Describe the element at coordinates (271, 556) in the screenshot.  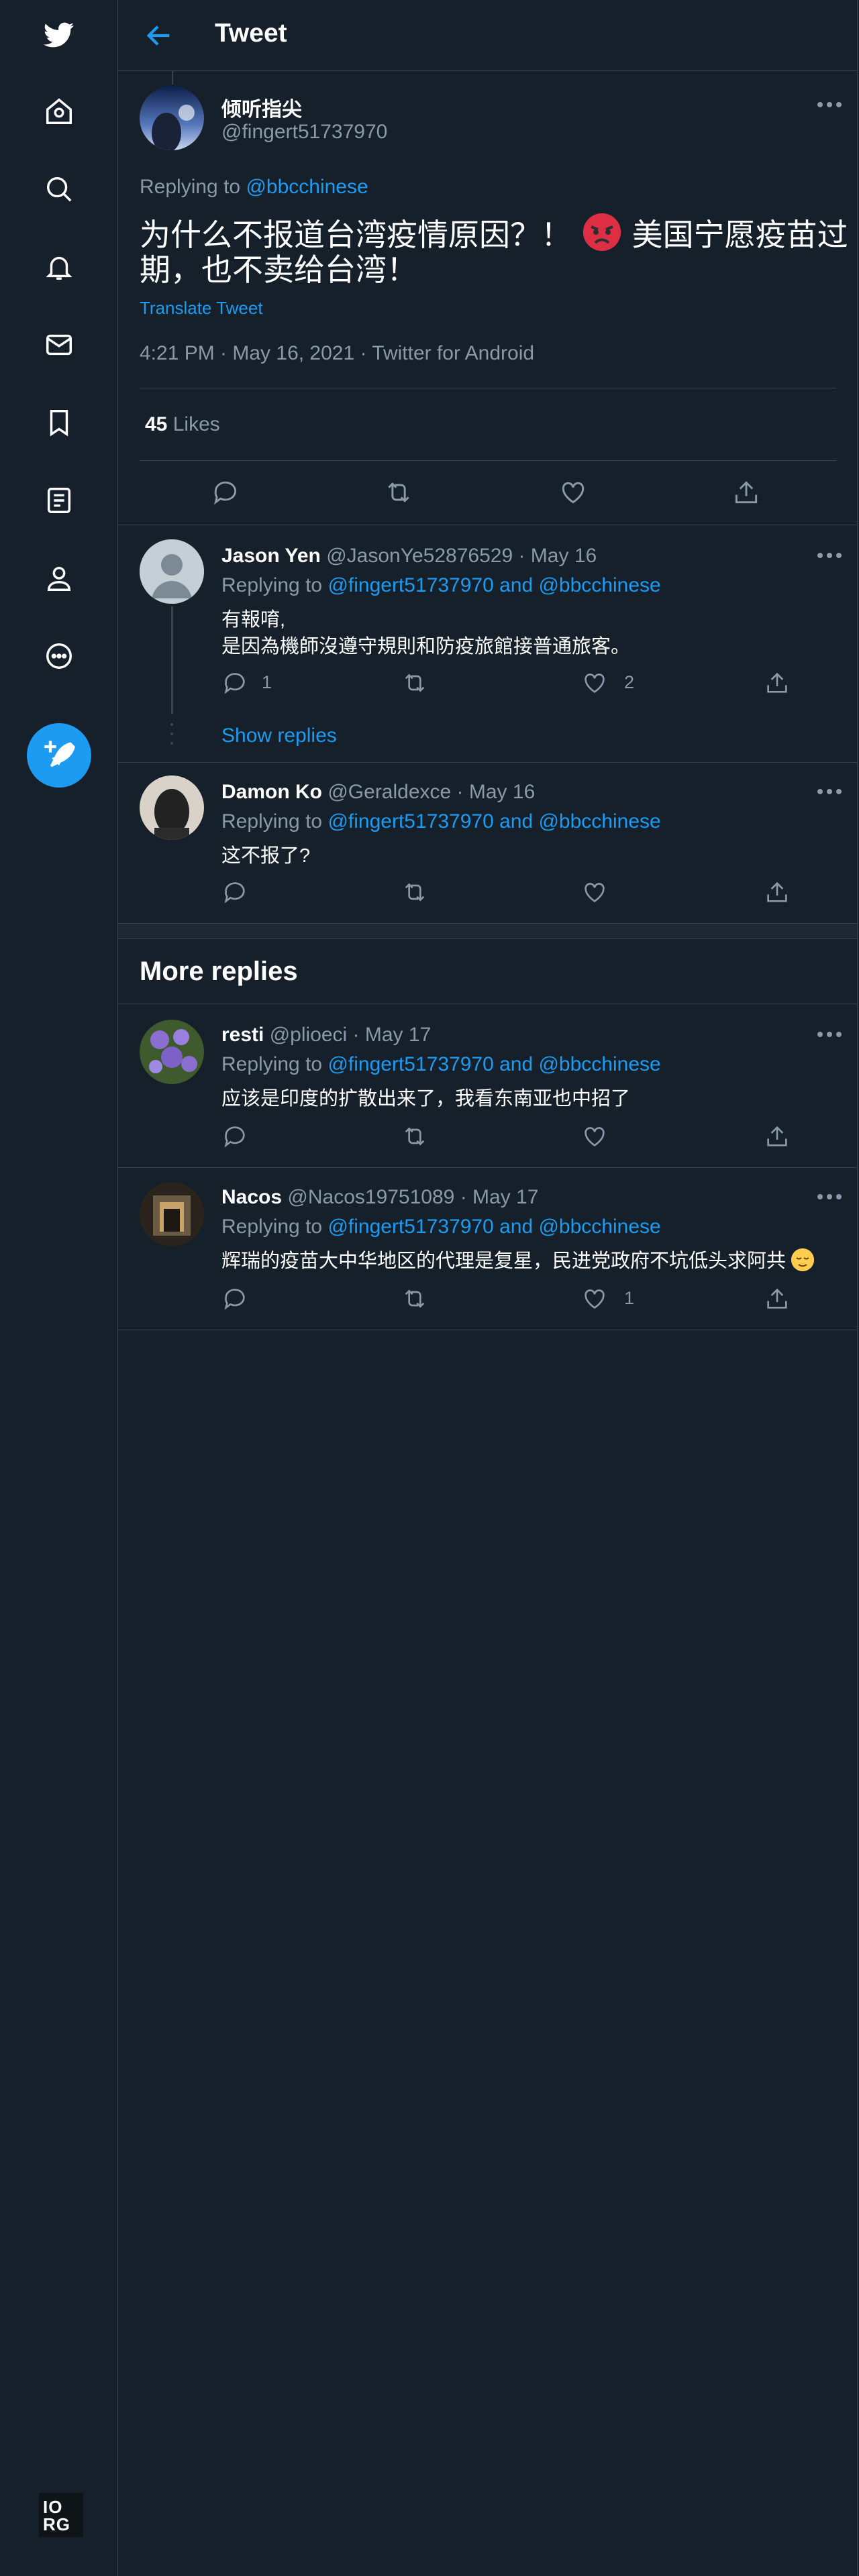
I see `display-name: Jason Yen` at that location.